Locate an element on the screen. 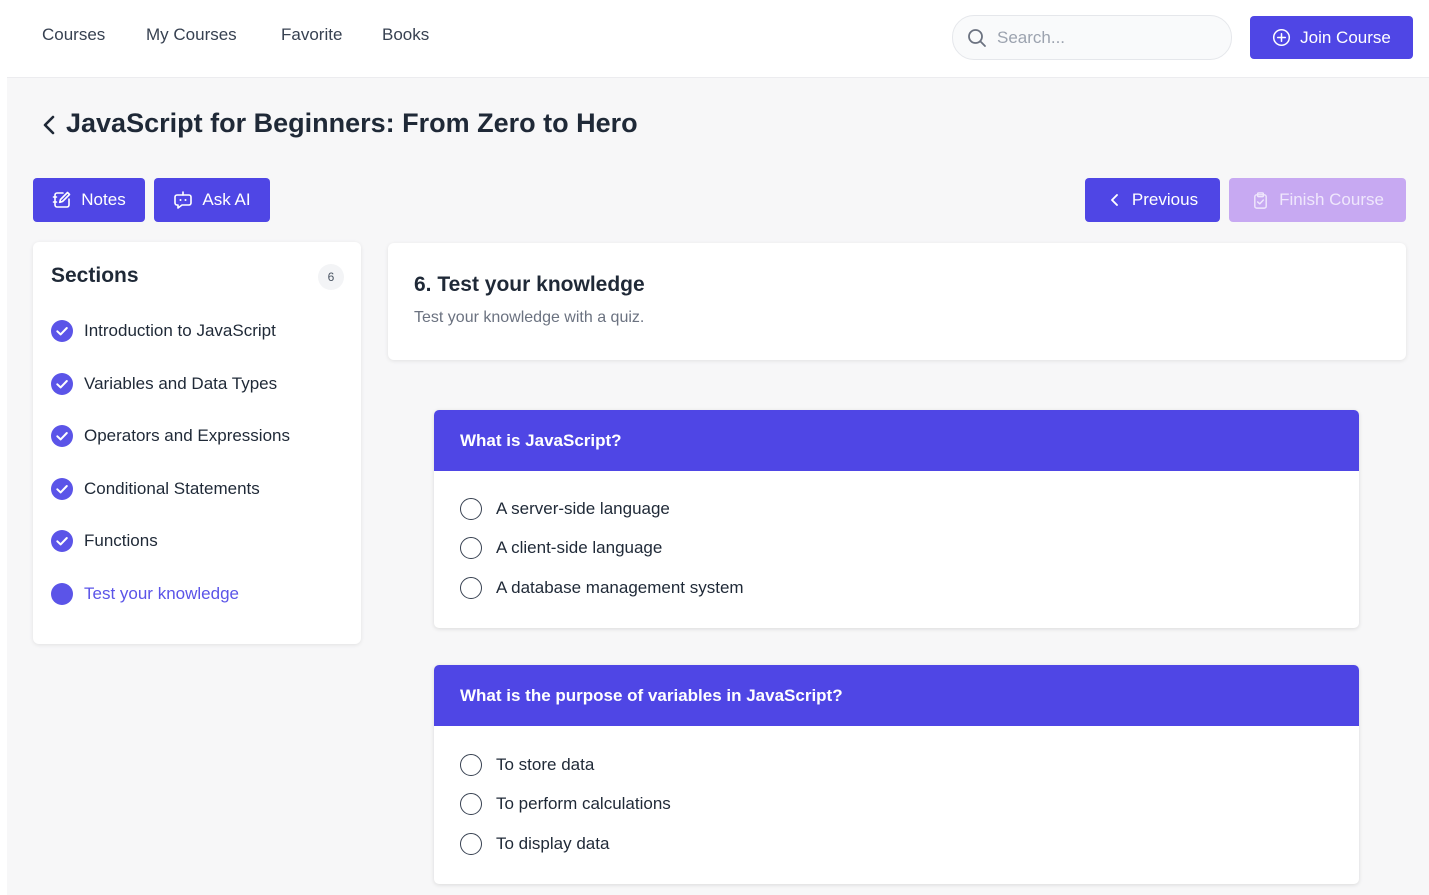 Image resolution: width=1429 pixels, height=895 pixels. quiz-option: A client-side language is located at coordinates (561, 548).